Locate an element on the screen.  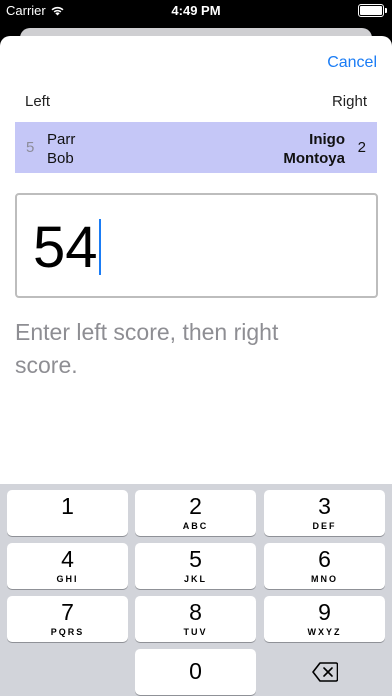
right-column-label: Right is located at coordinates (349, 101).